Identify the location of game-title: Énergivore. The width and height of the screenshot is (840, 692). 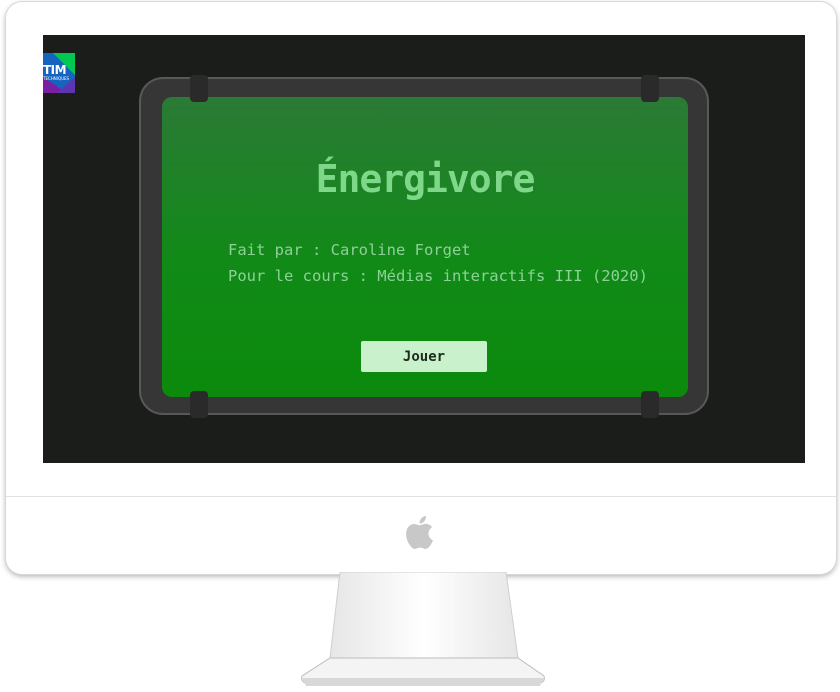
(425, 179).